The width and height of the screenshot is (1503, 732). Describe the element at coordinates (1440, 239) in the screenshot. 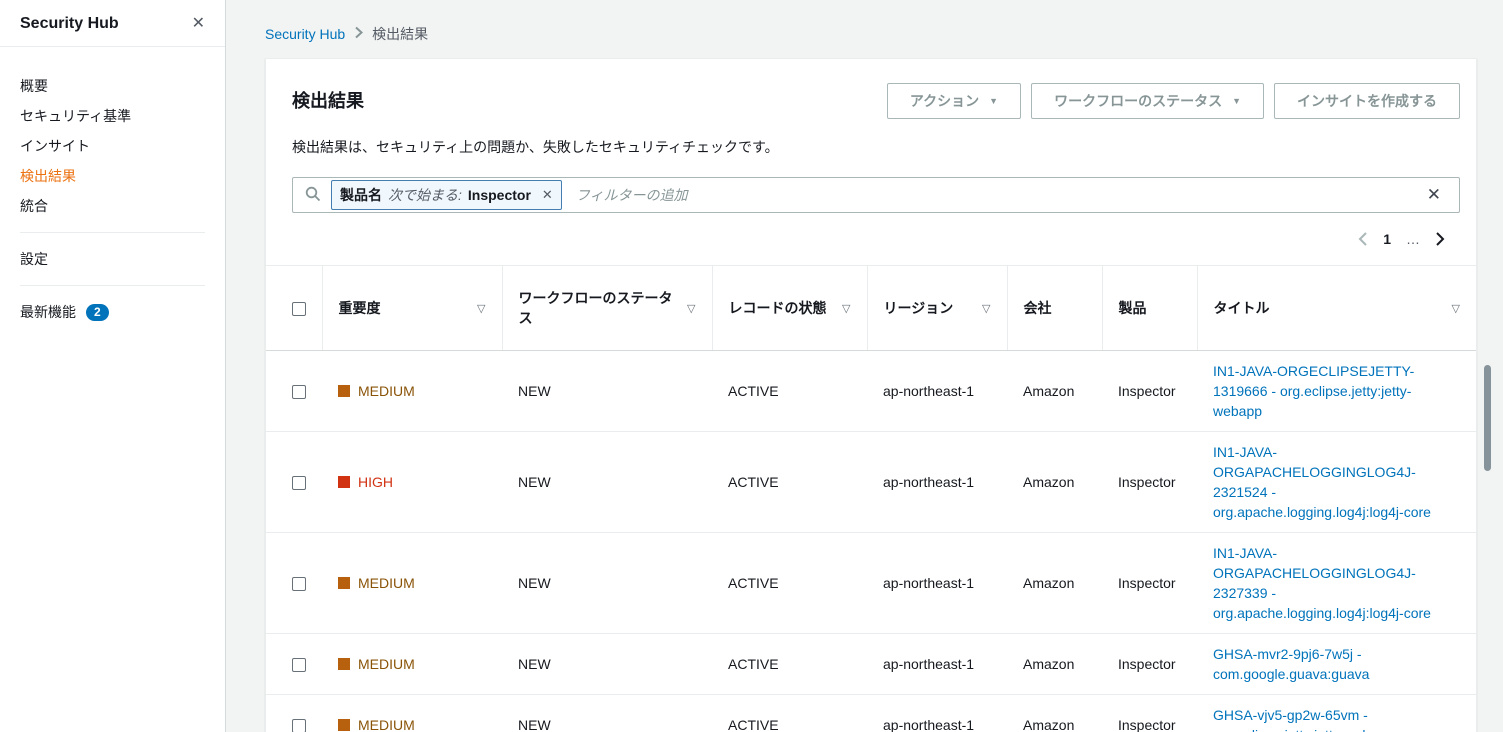

I see `next-page-icon` at that location.